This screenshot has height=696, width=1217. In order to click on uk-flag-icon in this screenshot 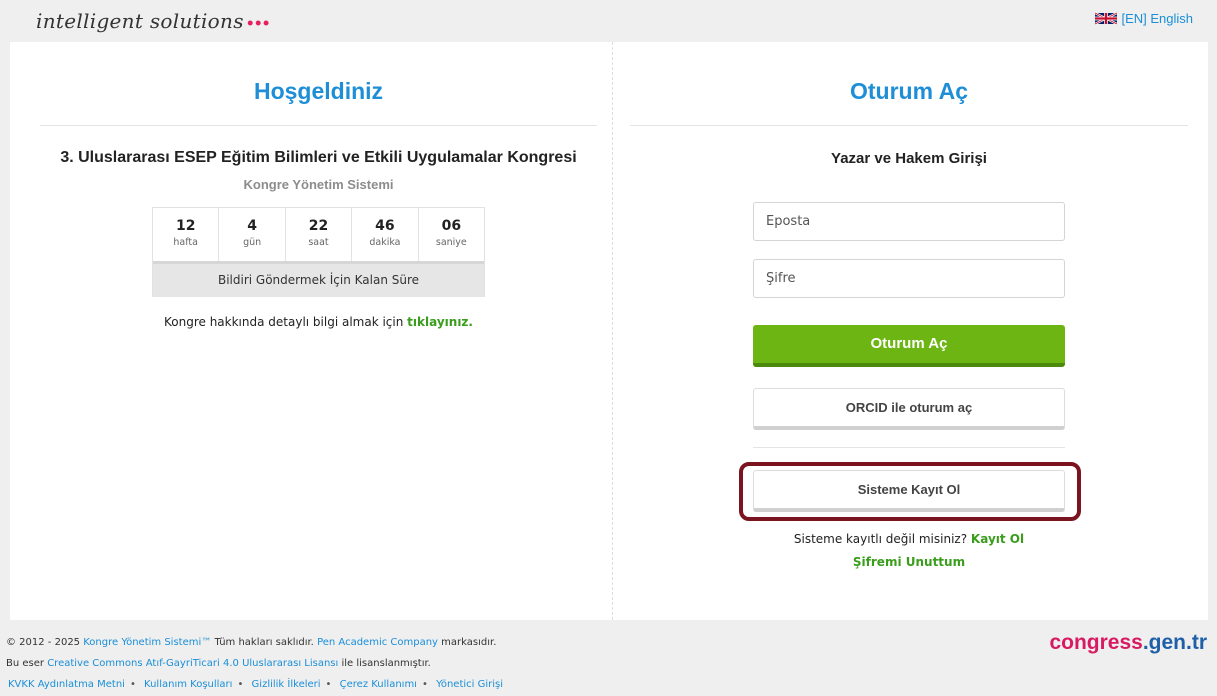, I will do `click(1106, 18)`.